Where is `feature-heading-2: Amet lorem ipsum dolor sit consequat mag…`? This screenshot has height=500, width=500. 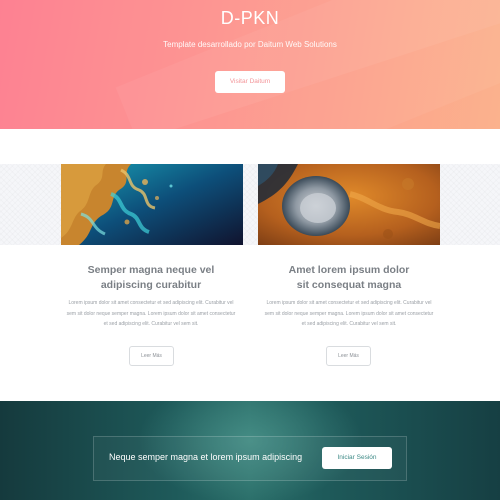 feature-heading-2: Amet lorem ipsum dolor sit consequat mag… is located at coordinates (349, 278).